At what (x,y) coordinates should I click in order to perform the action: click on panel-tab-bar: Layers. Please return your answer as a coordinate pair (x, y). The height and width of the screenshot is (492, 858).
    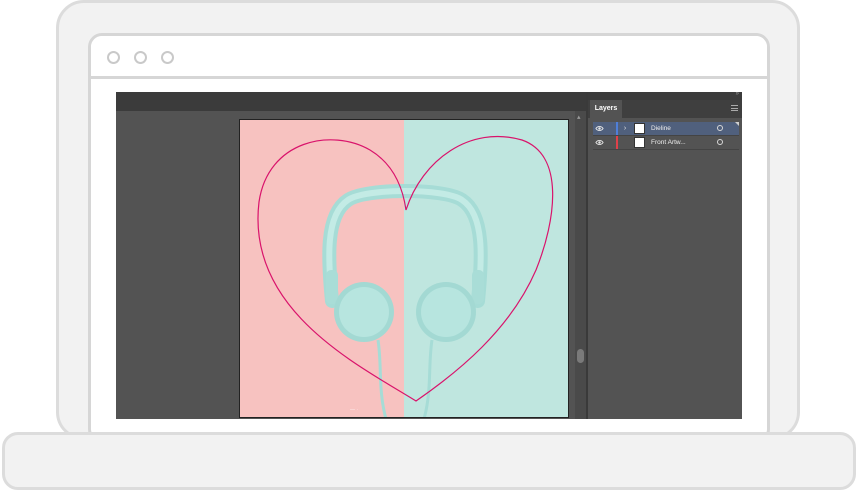
    Looking at the image, I should click on (665, 109).